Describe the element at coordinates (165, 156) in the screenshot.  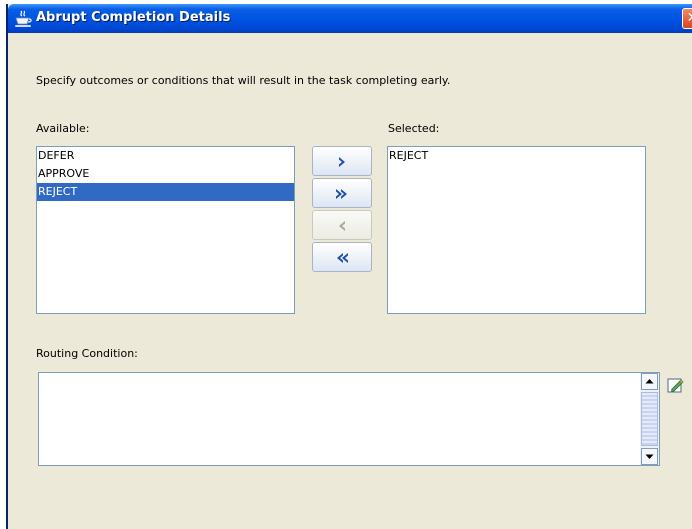
I see `list-item: DEFER` at that location.